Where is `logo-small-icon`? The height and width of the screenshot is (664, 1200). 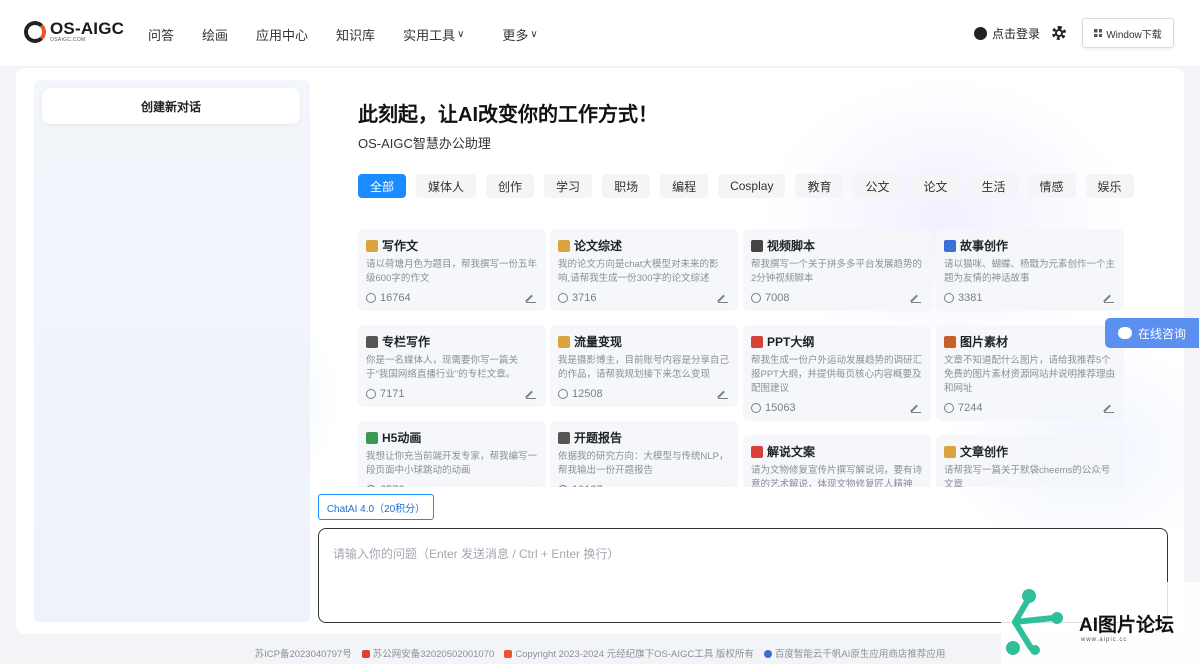
logo-small-icon is located at coordinates (508, 654).